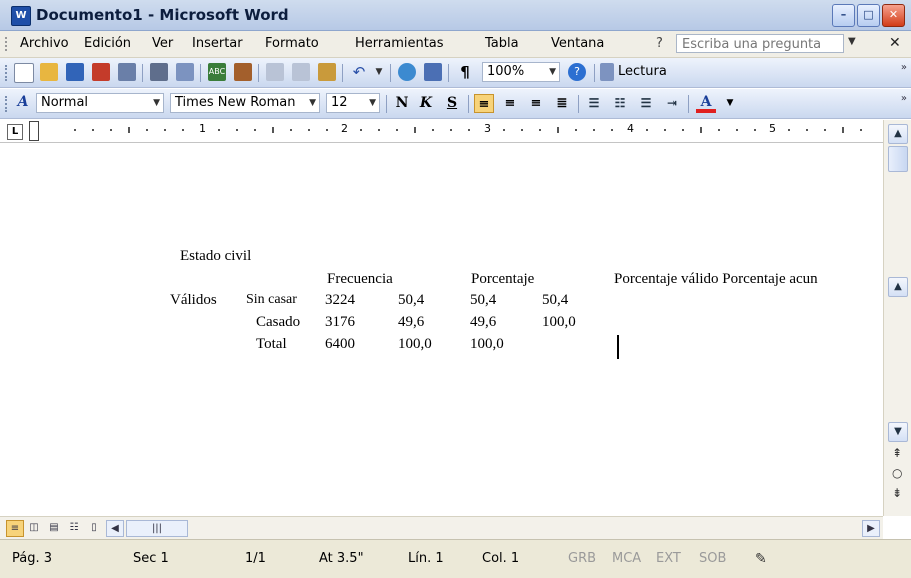 The height and width of the screenshot is (578, 911). Describe the element at coordinates (379, 72) in the screenshot. I see `undo-dropdown-icon: ▼` at that location.